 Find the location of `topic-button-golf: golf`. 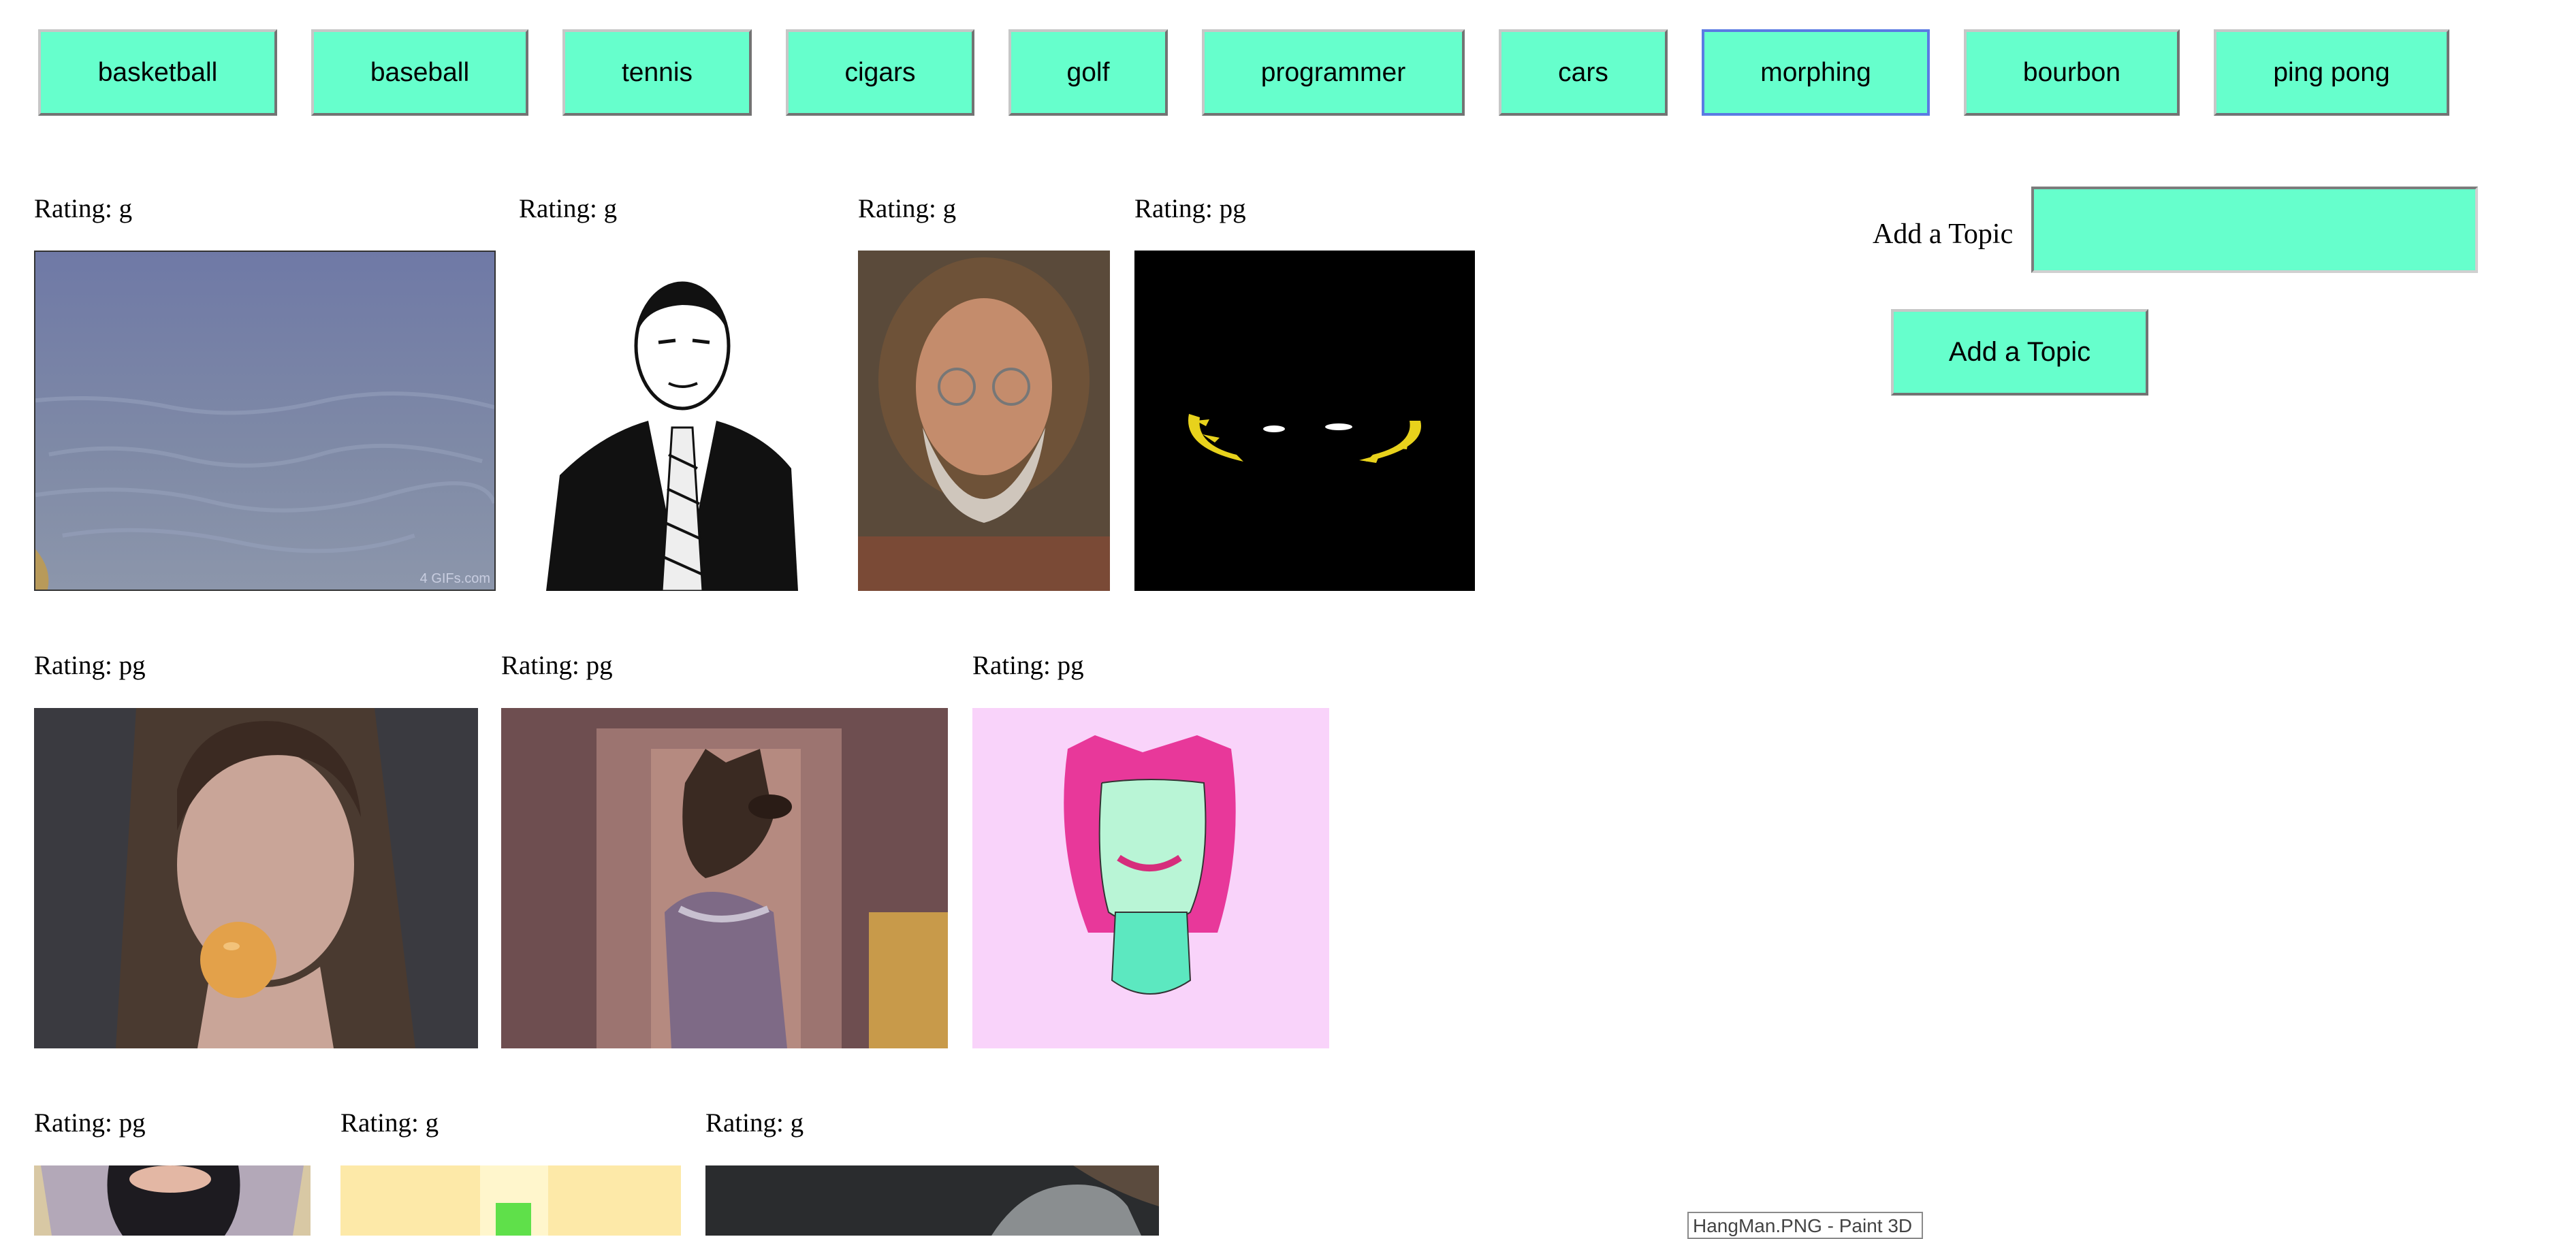

topic-button-golf: golf is located at coordinates (1088, 72).